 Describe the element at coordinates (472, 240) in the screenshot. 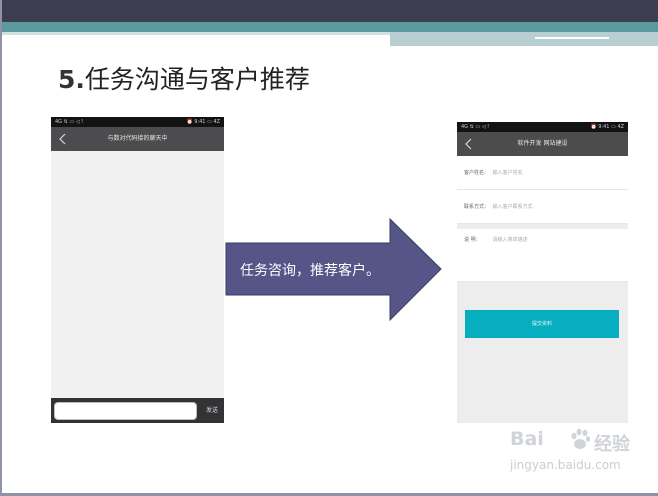

I see `description-label: 说 明：` at that location.